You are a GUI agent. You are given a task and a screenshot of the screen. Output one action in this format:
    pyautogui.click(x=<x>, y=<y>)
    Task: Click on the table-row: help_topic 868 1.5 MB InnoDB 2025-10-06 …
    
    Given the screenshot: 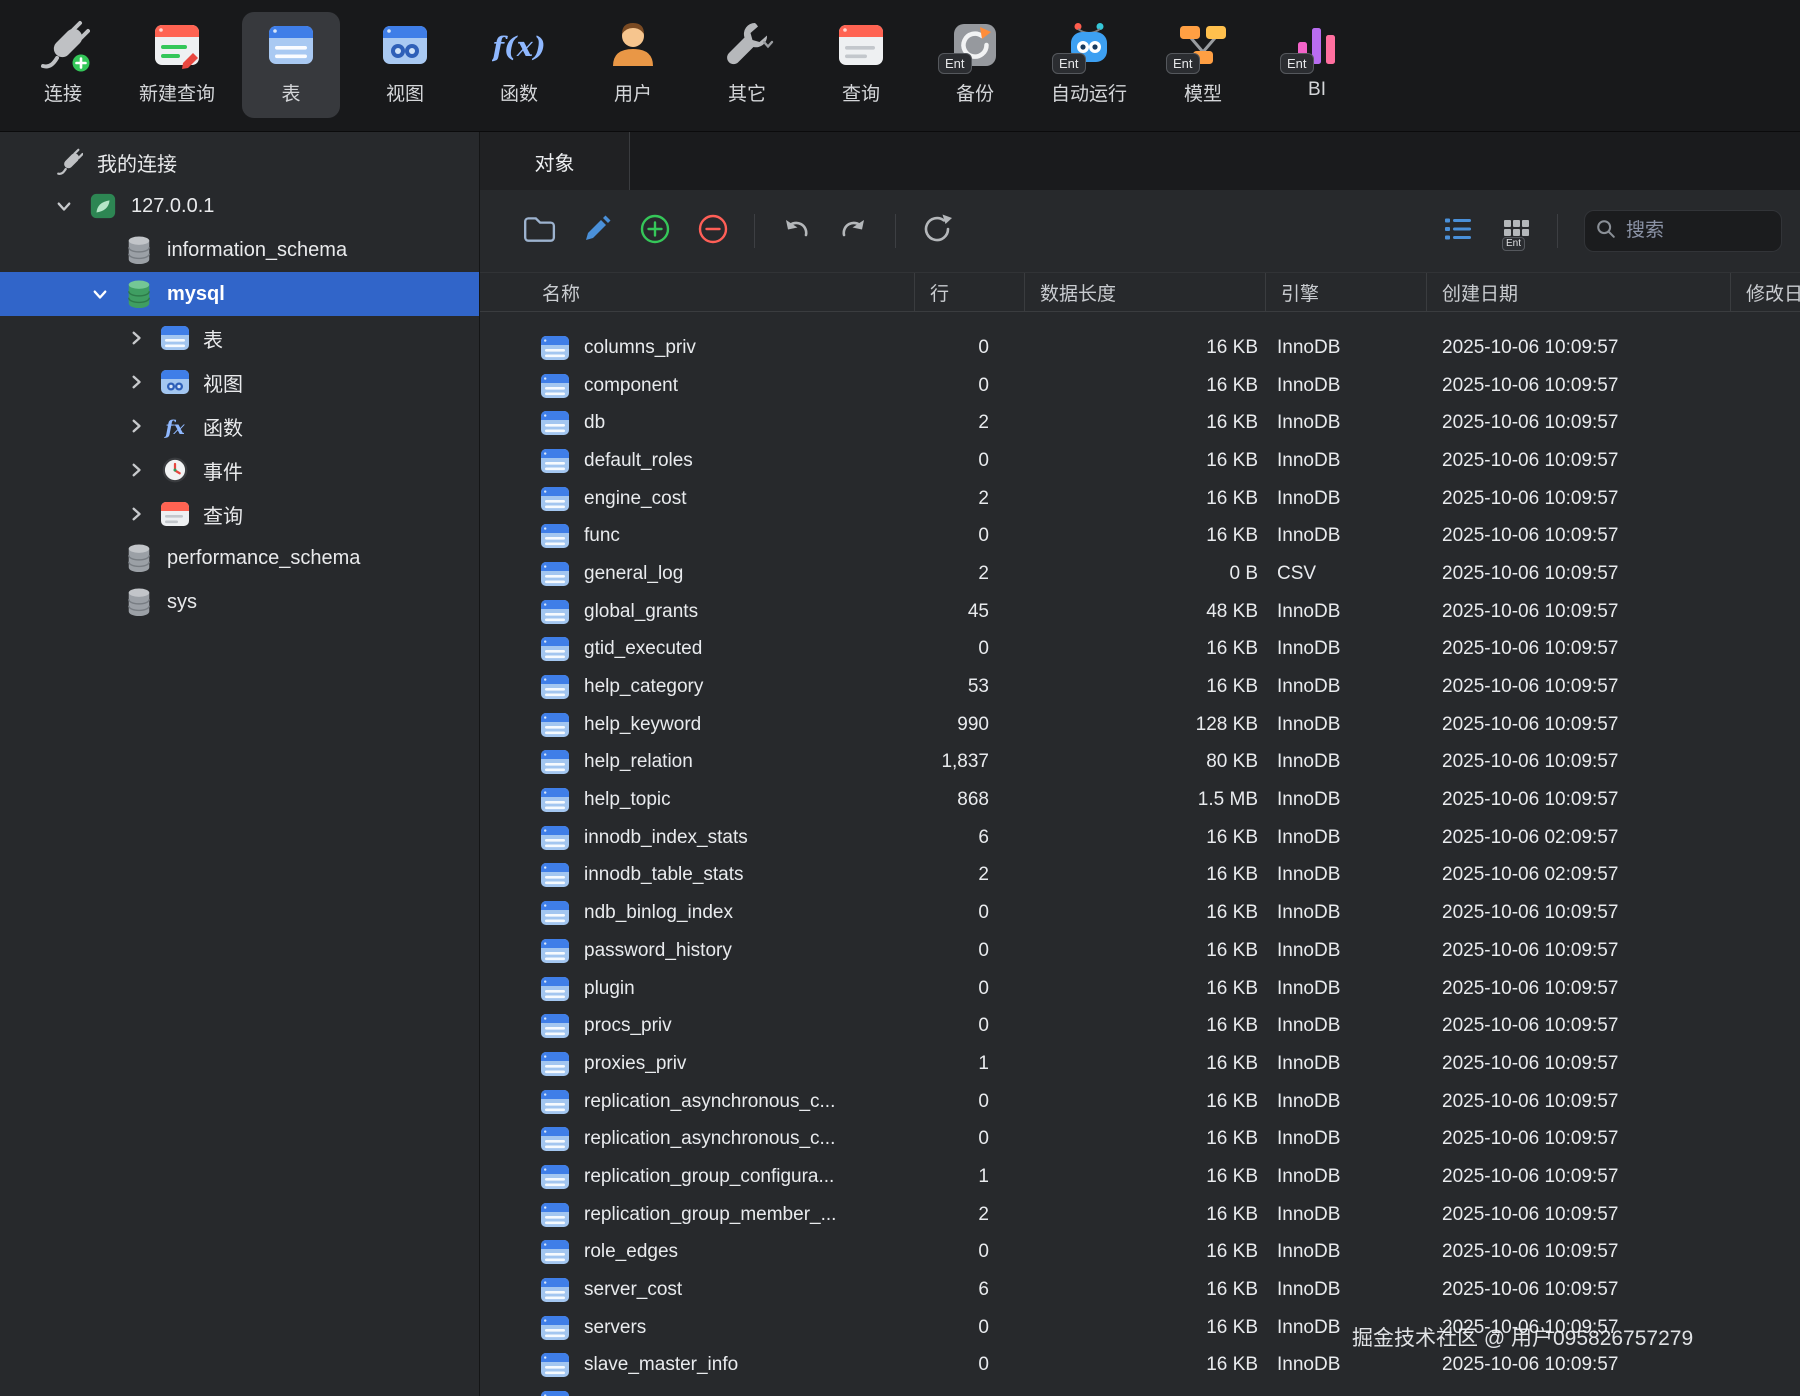 What is the action you would take?
    pyautogui.click(x=1140, y=800)
    